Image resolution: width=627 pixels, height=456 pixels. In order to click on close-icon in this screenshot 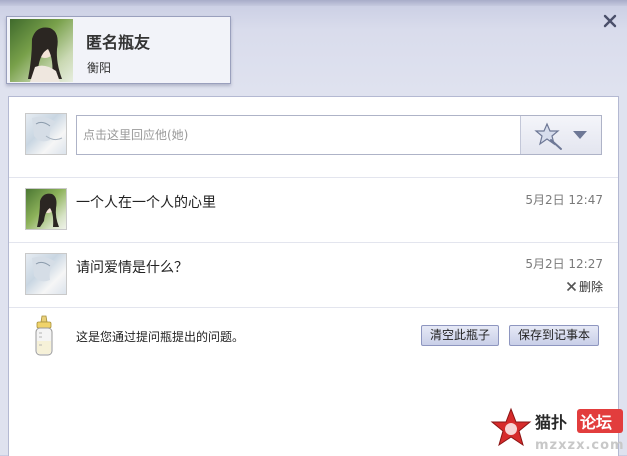, I will do `click(610, 21)`.